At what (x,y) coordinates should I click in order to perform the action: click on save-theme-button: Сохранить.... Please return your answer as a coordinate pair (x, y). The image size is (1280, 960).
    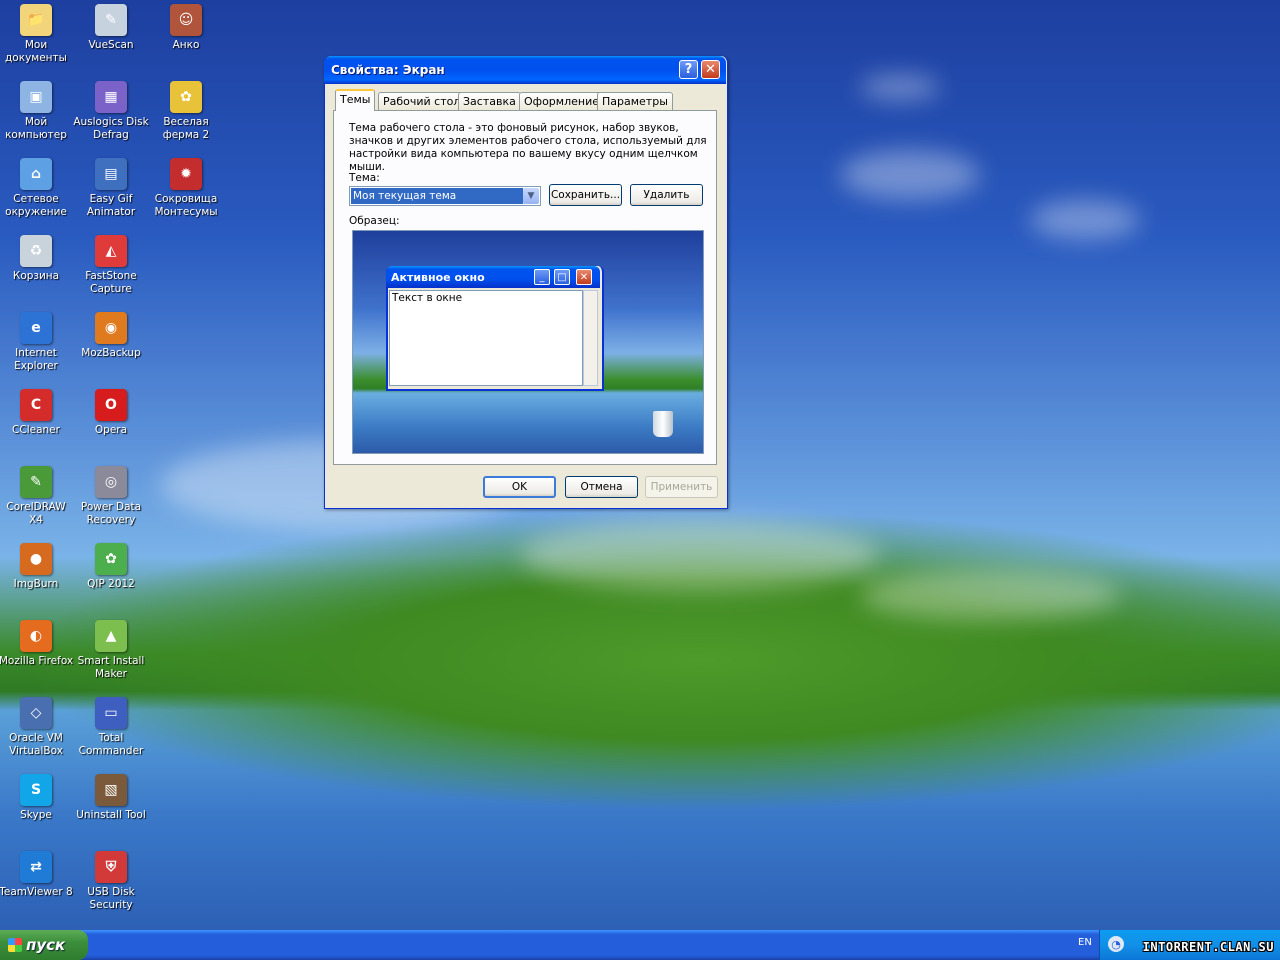
    Looking at the image, I should click on (585, 195).